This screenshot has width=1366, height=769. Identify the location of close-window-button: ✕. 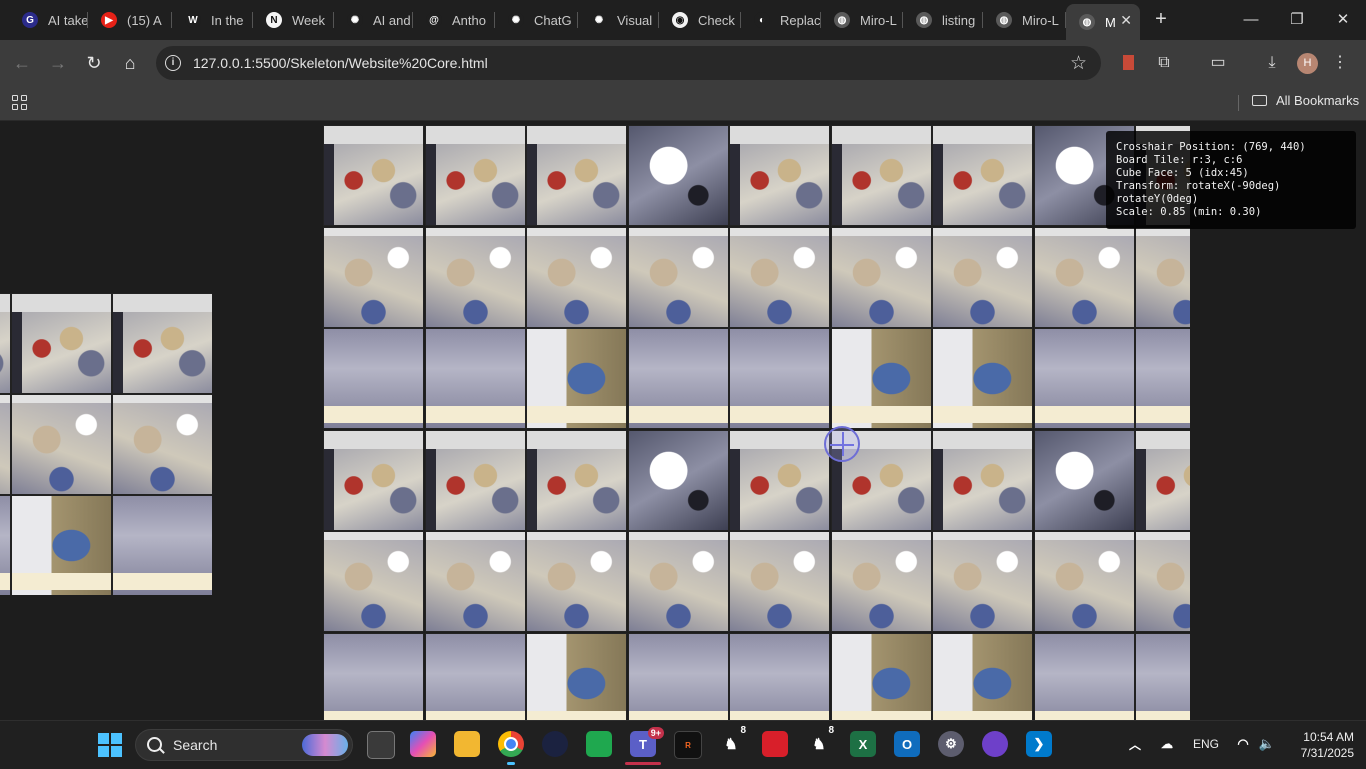
(1343, 20).